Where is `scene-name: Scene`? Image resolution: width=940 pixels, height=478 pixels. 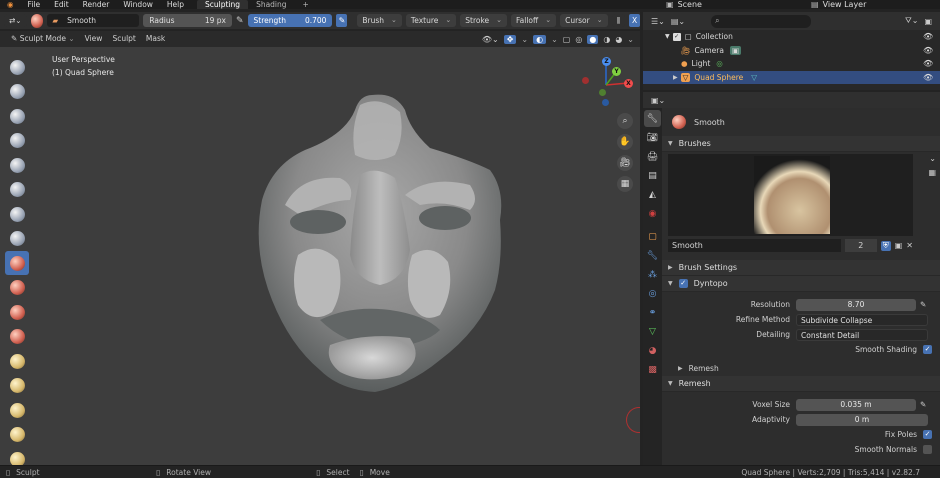
scene-name: Scene is located at coordinates (723, 4).